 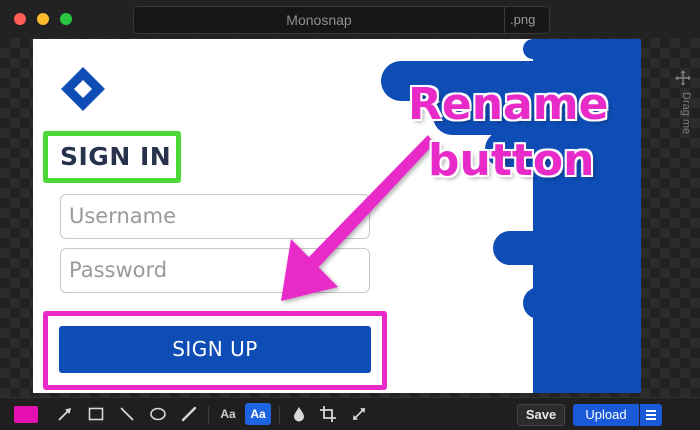 What do you see at coordinates (508, 104) in the screenshot?
I see `annotation-text-line1: Rename` at bounding box center [508, 104].